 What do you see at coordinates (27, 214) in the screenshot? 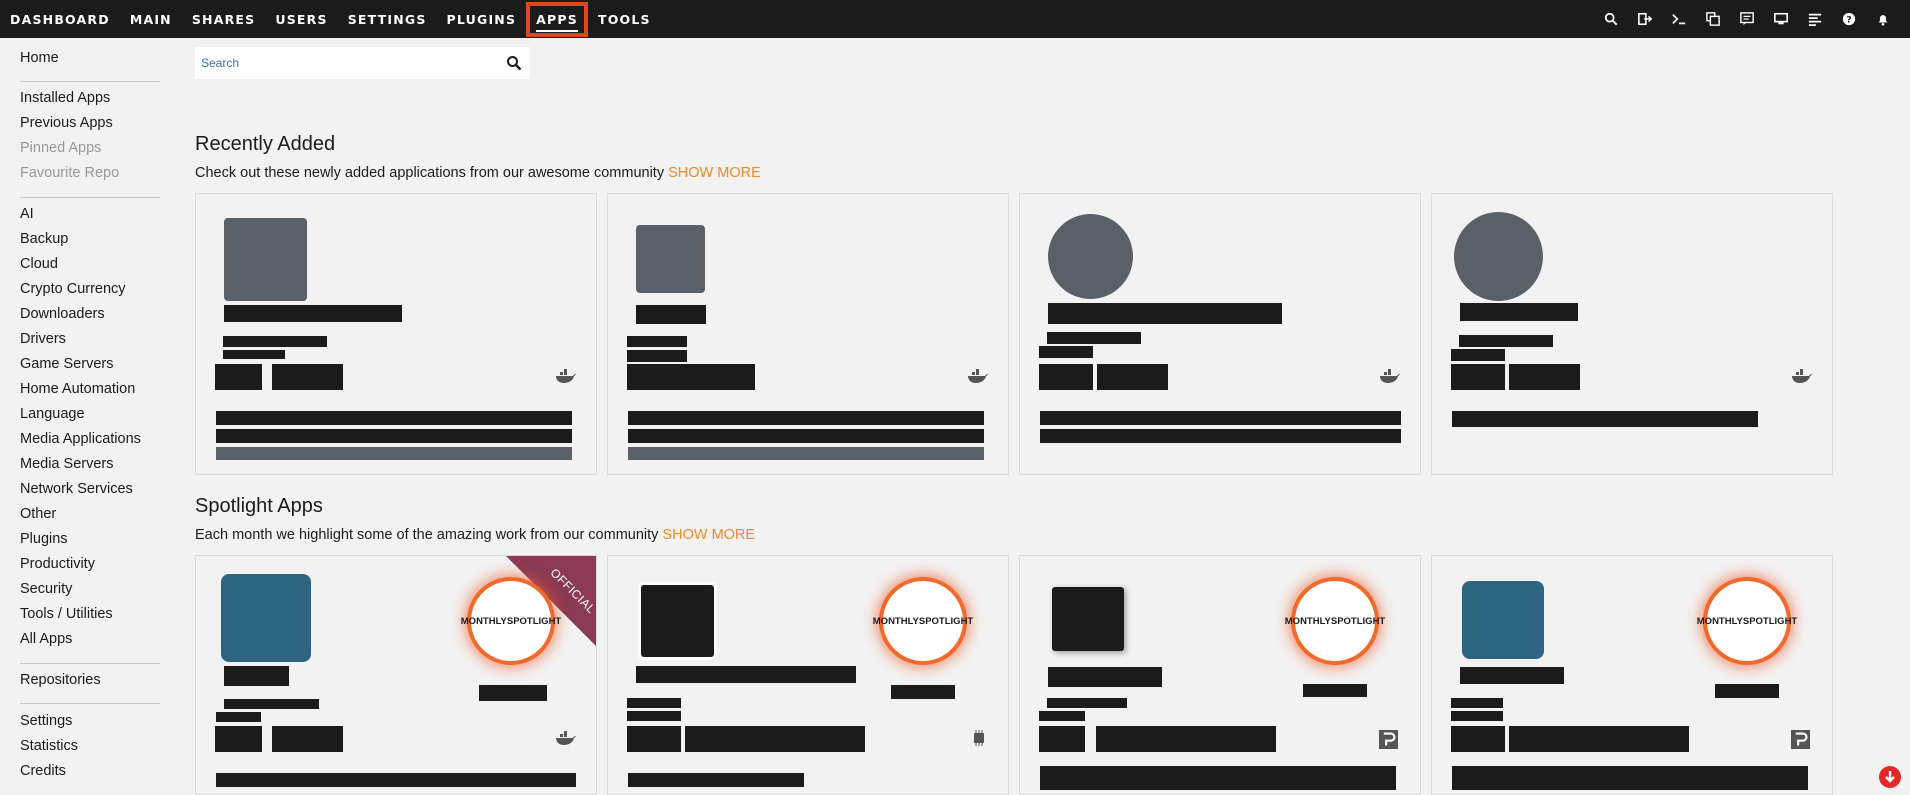
I see `sidebar-category-ai: AI` at bounding box center [27, 214].